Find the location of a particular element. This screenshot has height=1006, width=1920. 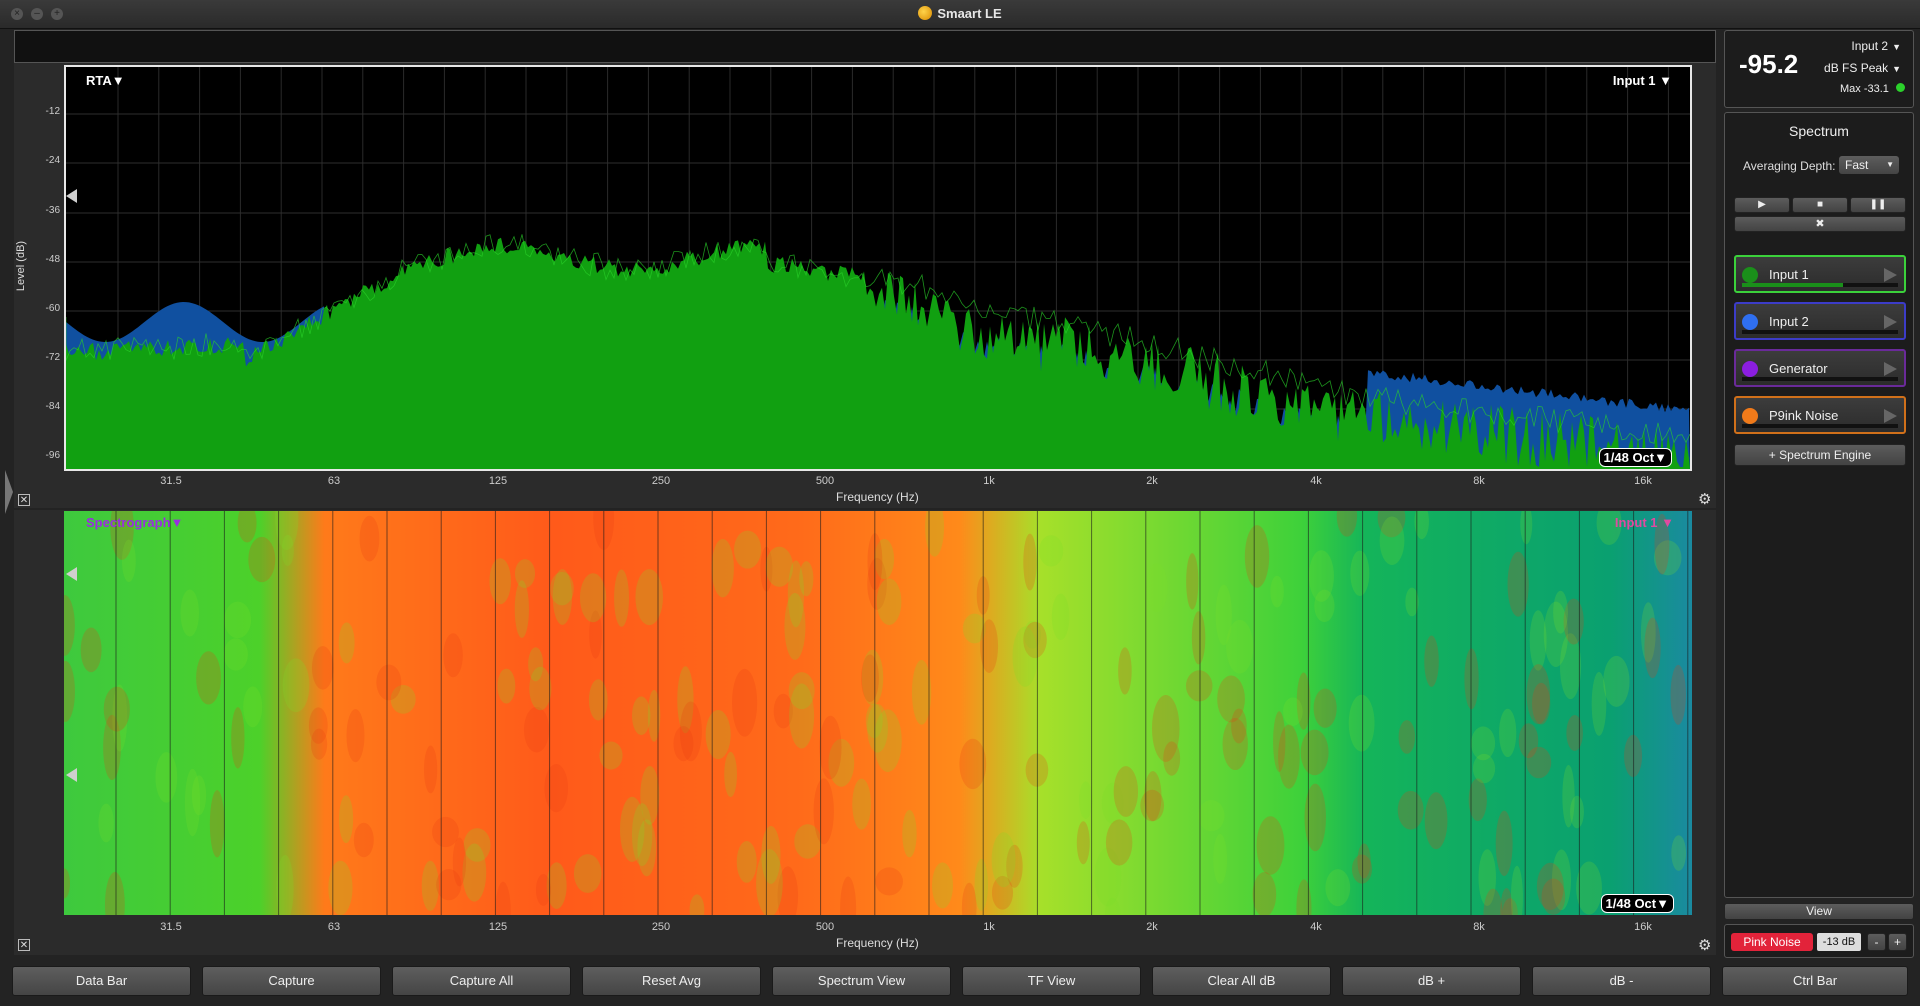

rta-x-tick-label: 1k is located at coordinates (989, 481).